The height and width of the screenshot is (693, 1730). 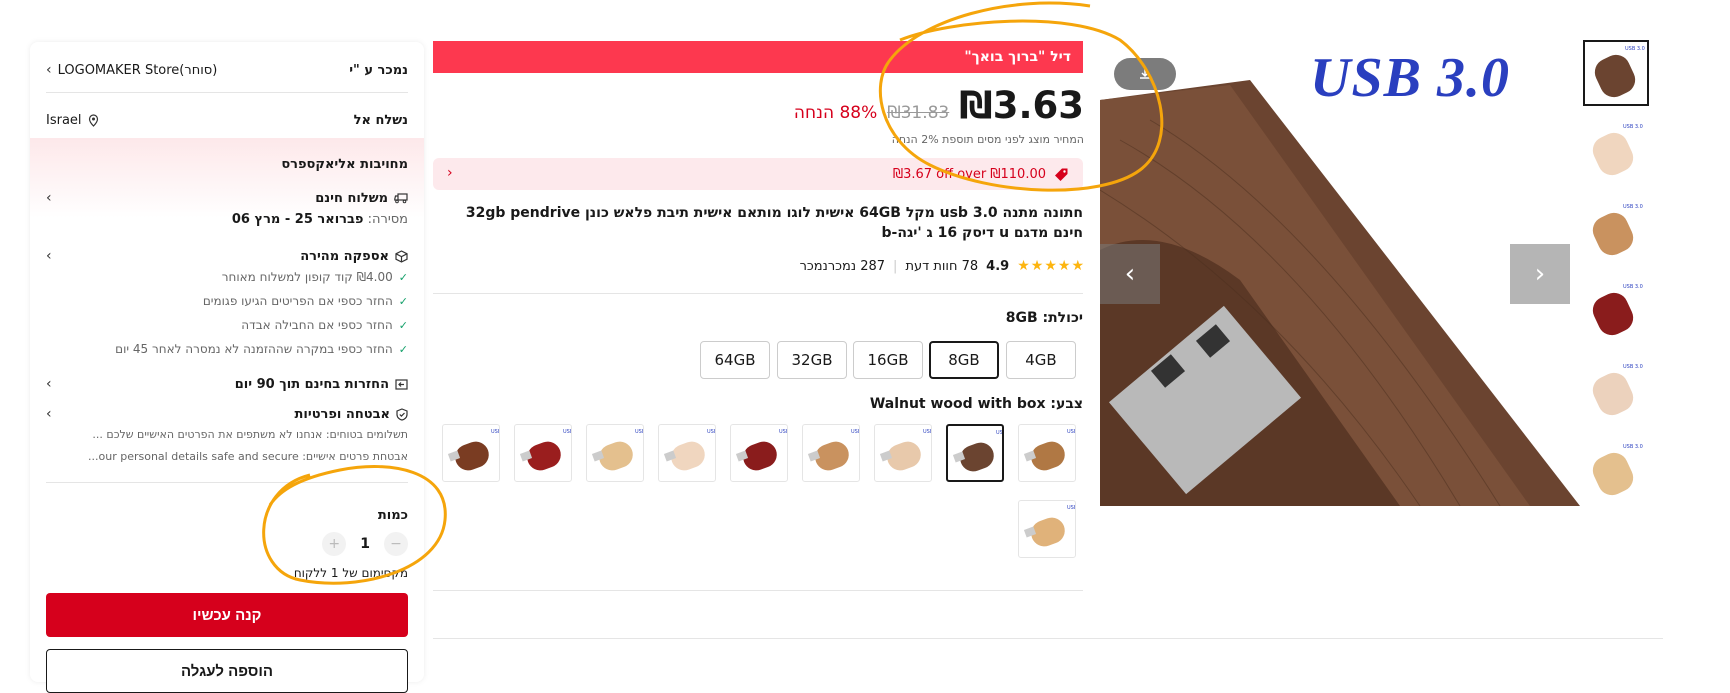 What do you see at coordinates (1066, 404) in the screenshot?
I see `color-label: צבע:` at bounding box center [1066, 404].